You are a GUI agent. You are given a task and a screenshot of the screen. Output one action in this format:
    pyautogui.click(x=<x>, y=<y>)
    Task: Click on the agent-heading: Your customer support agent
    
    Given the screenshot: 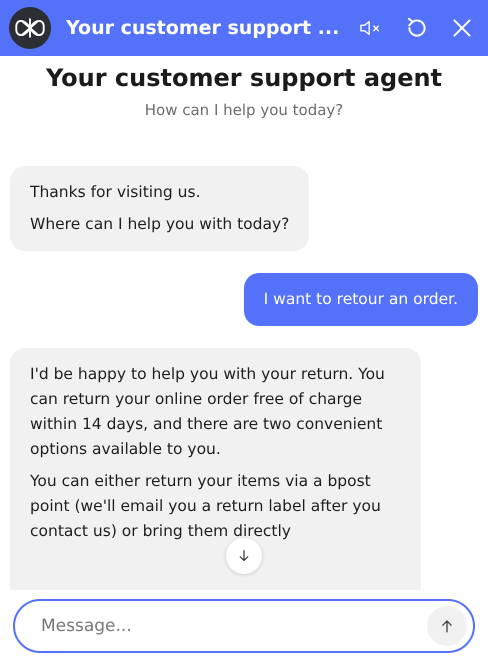 What is the action you would take?
    pyautogui.click(x=244, y=78)
    